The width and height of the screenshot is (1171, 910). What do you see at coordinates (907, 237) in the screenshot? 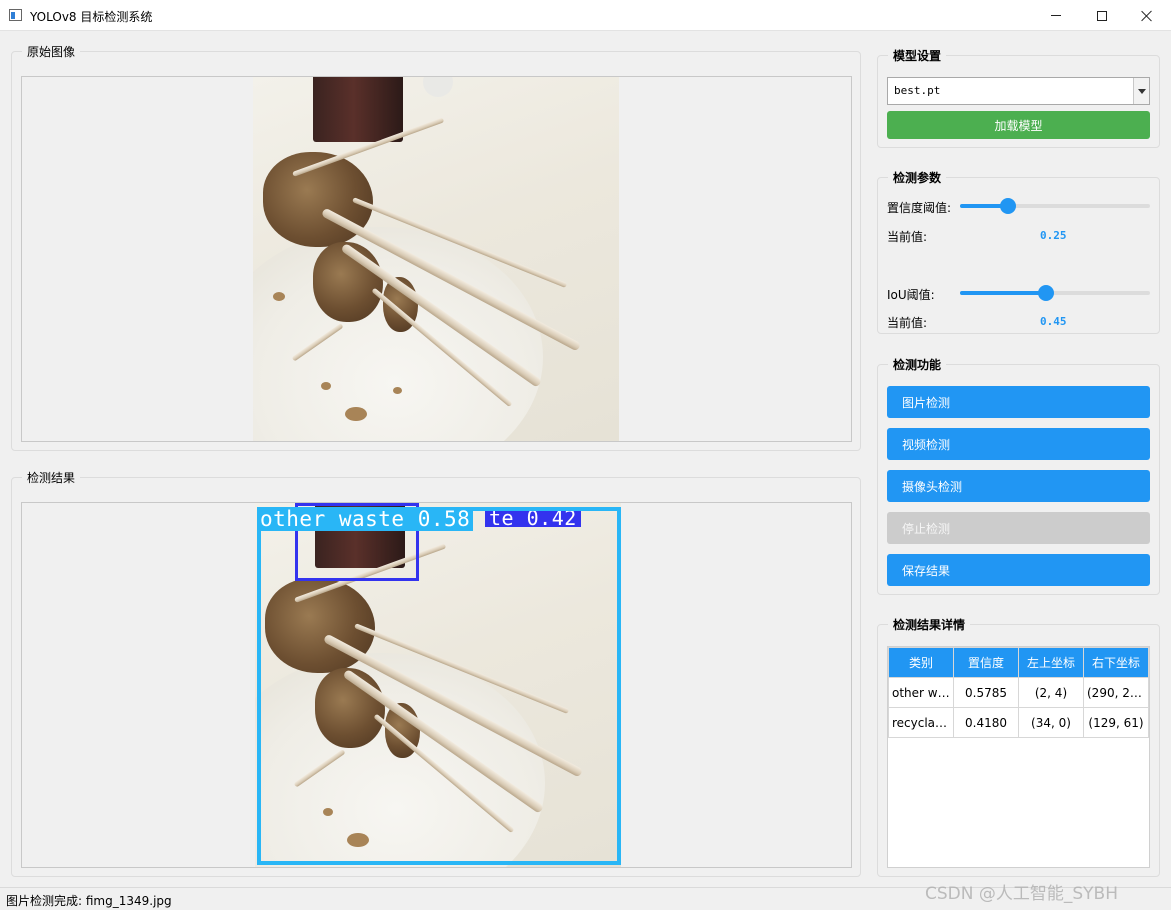
I see `confidence-current-label: 当前值:` at bounding box center [907, 237].